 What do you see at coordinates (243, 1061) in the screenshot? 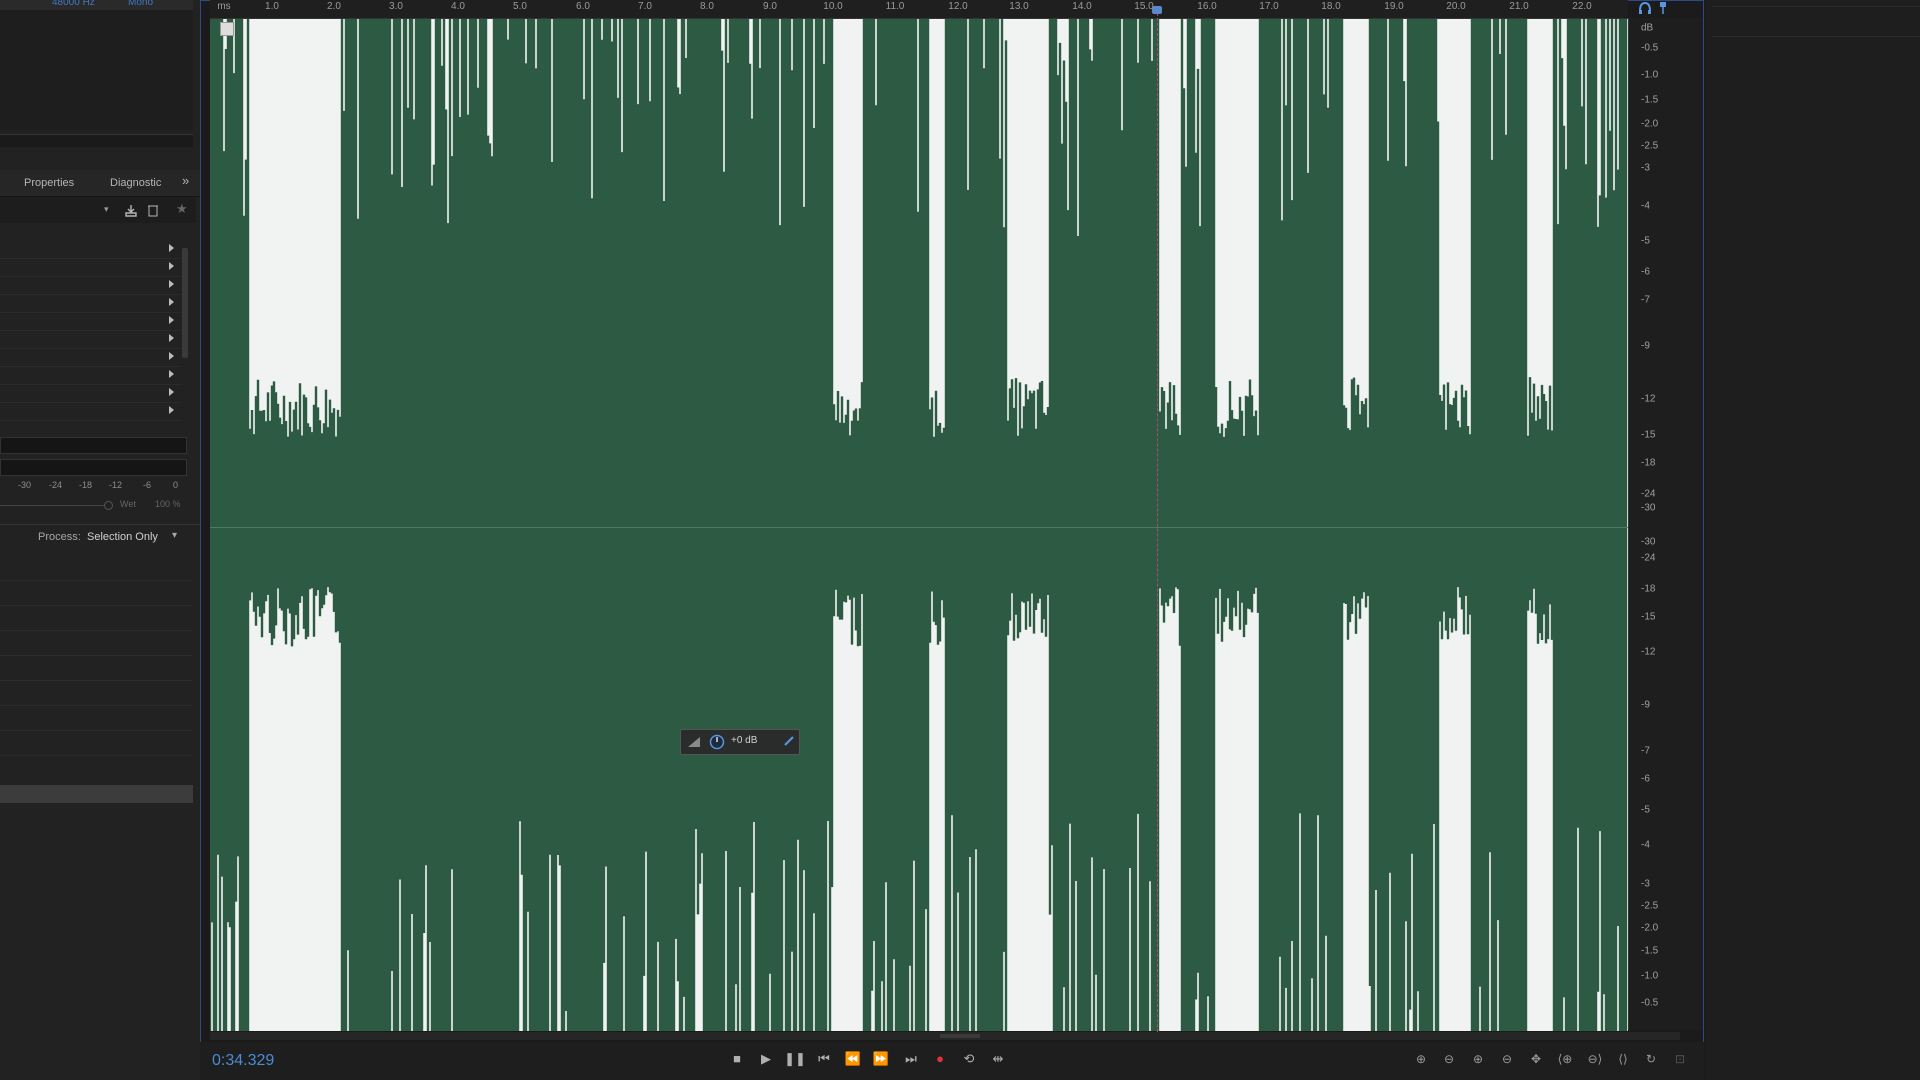
I see `current-time: 0:34.329` at bounding box center [243, 1061].